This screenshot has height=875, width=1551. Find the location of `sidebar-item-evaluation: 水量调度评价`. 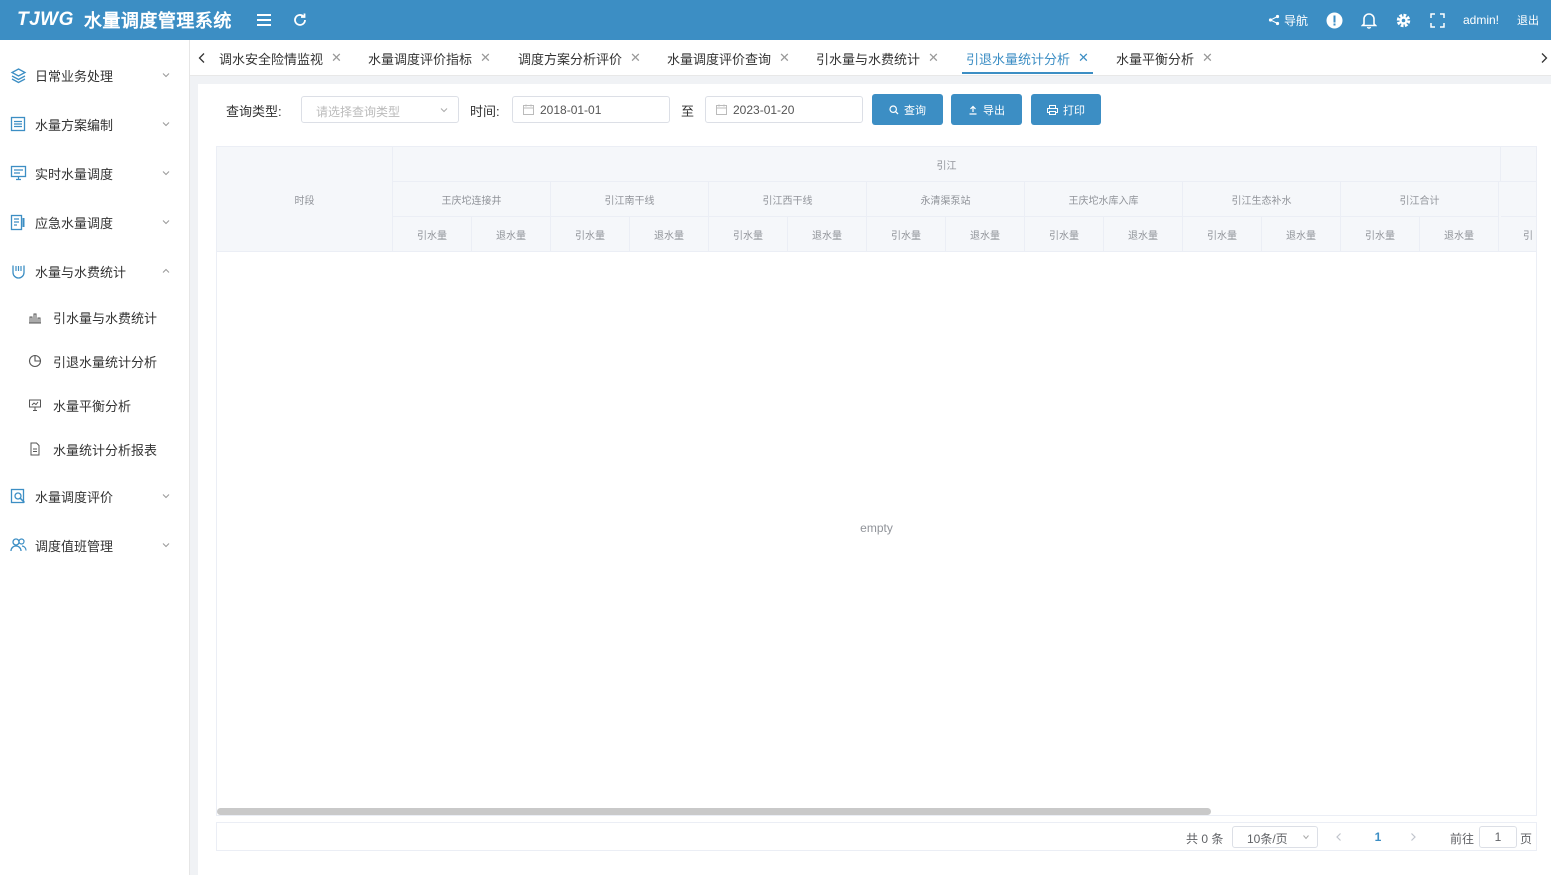

sidebar-item-evaluation: 水量调度评价 is located at coordinates (95, 496).